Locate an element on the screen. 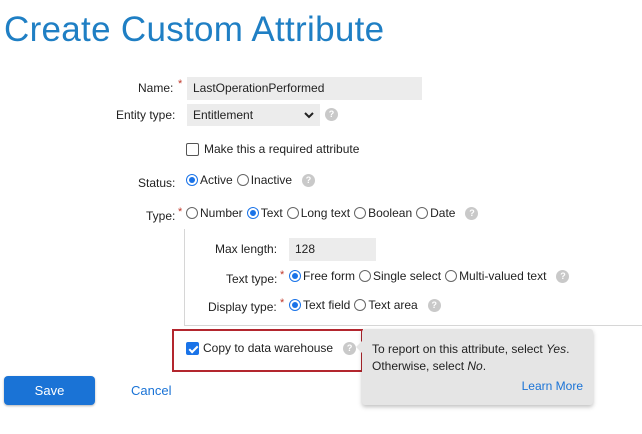 The width and height of the screenshot is (642, 434). type-option-date: Date is located at coordinates (435, 213).